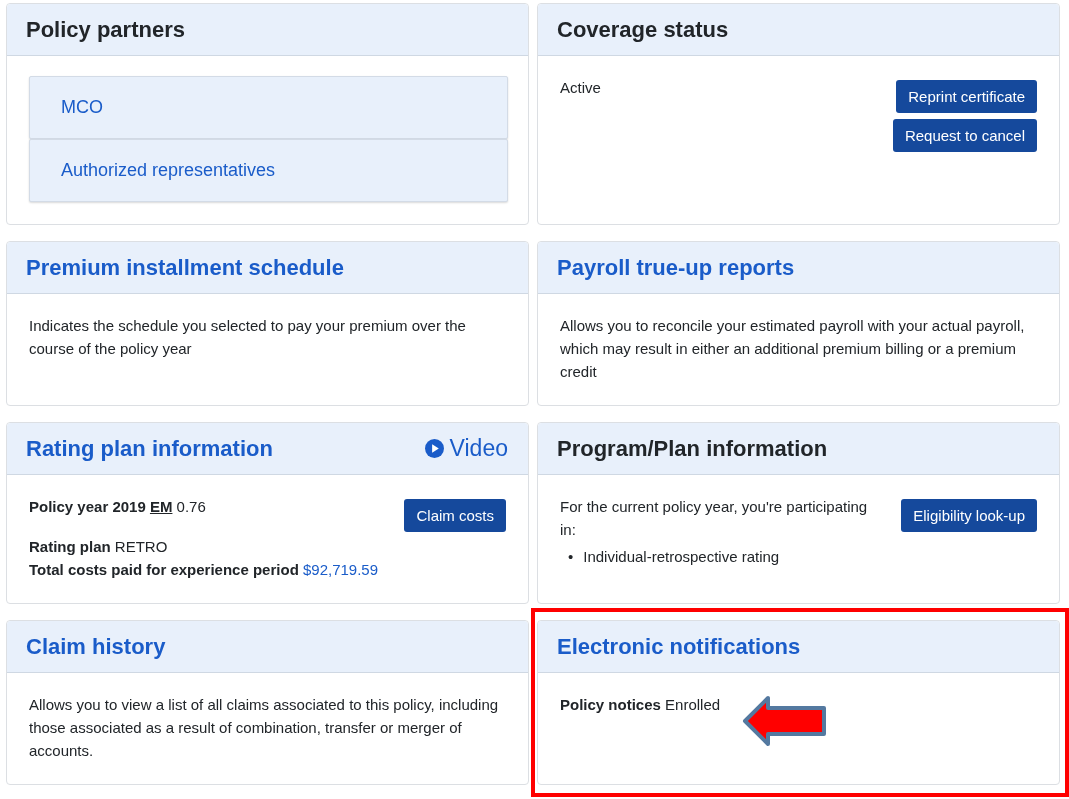 Image resolution: width=1069 pixels, height=799 pixels. What do you see at coordinates (793, 349) in the screenshot?
I see `card-text: Allows you to reconcile your estimated payroll with your actual payroll, which may result in either an additional premium billing or a premium credit` at bounding box center [793, 349].